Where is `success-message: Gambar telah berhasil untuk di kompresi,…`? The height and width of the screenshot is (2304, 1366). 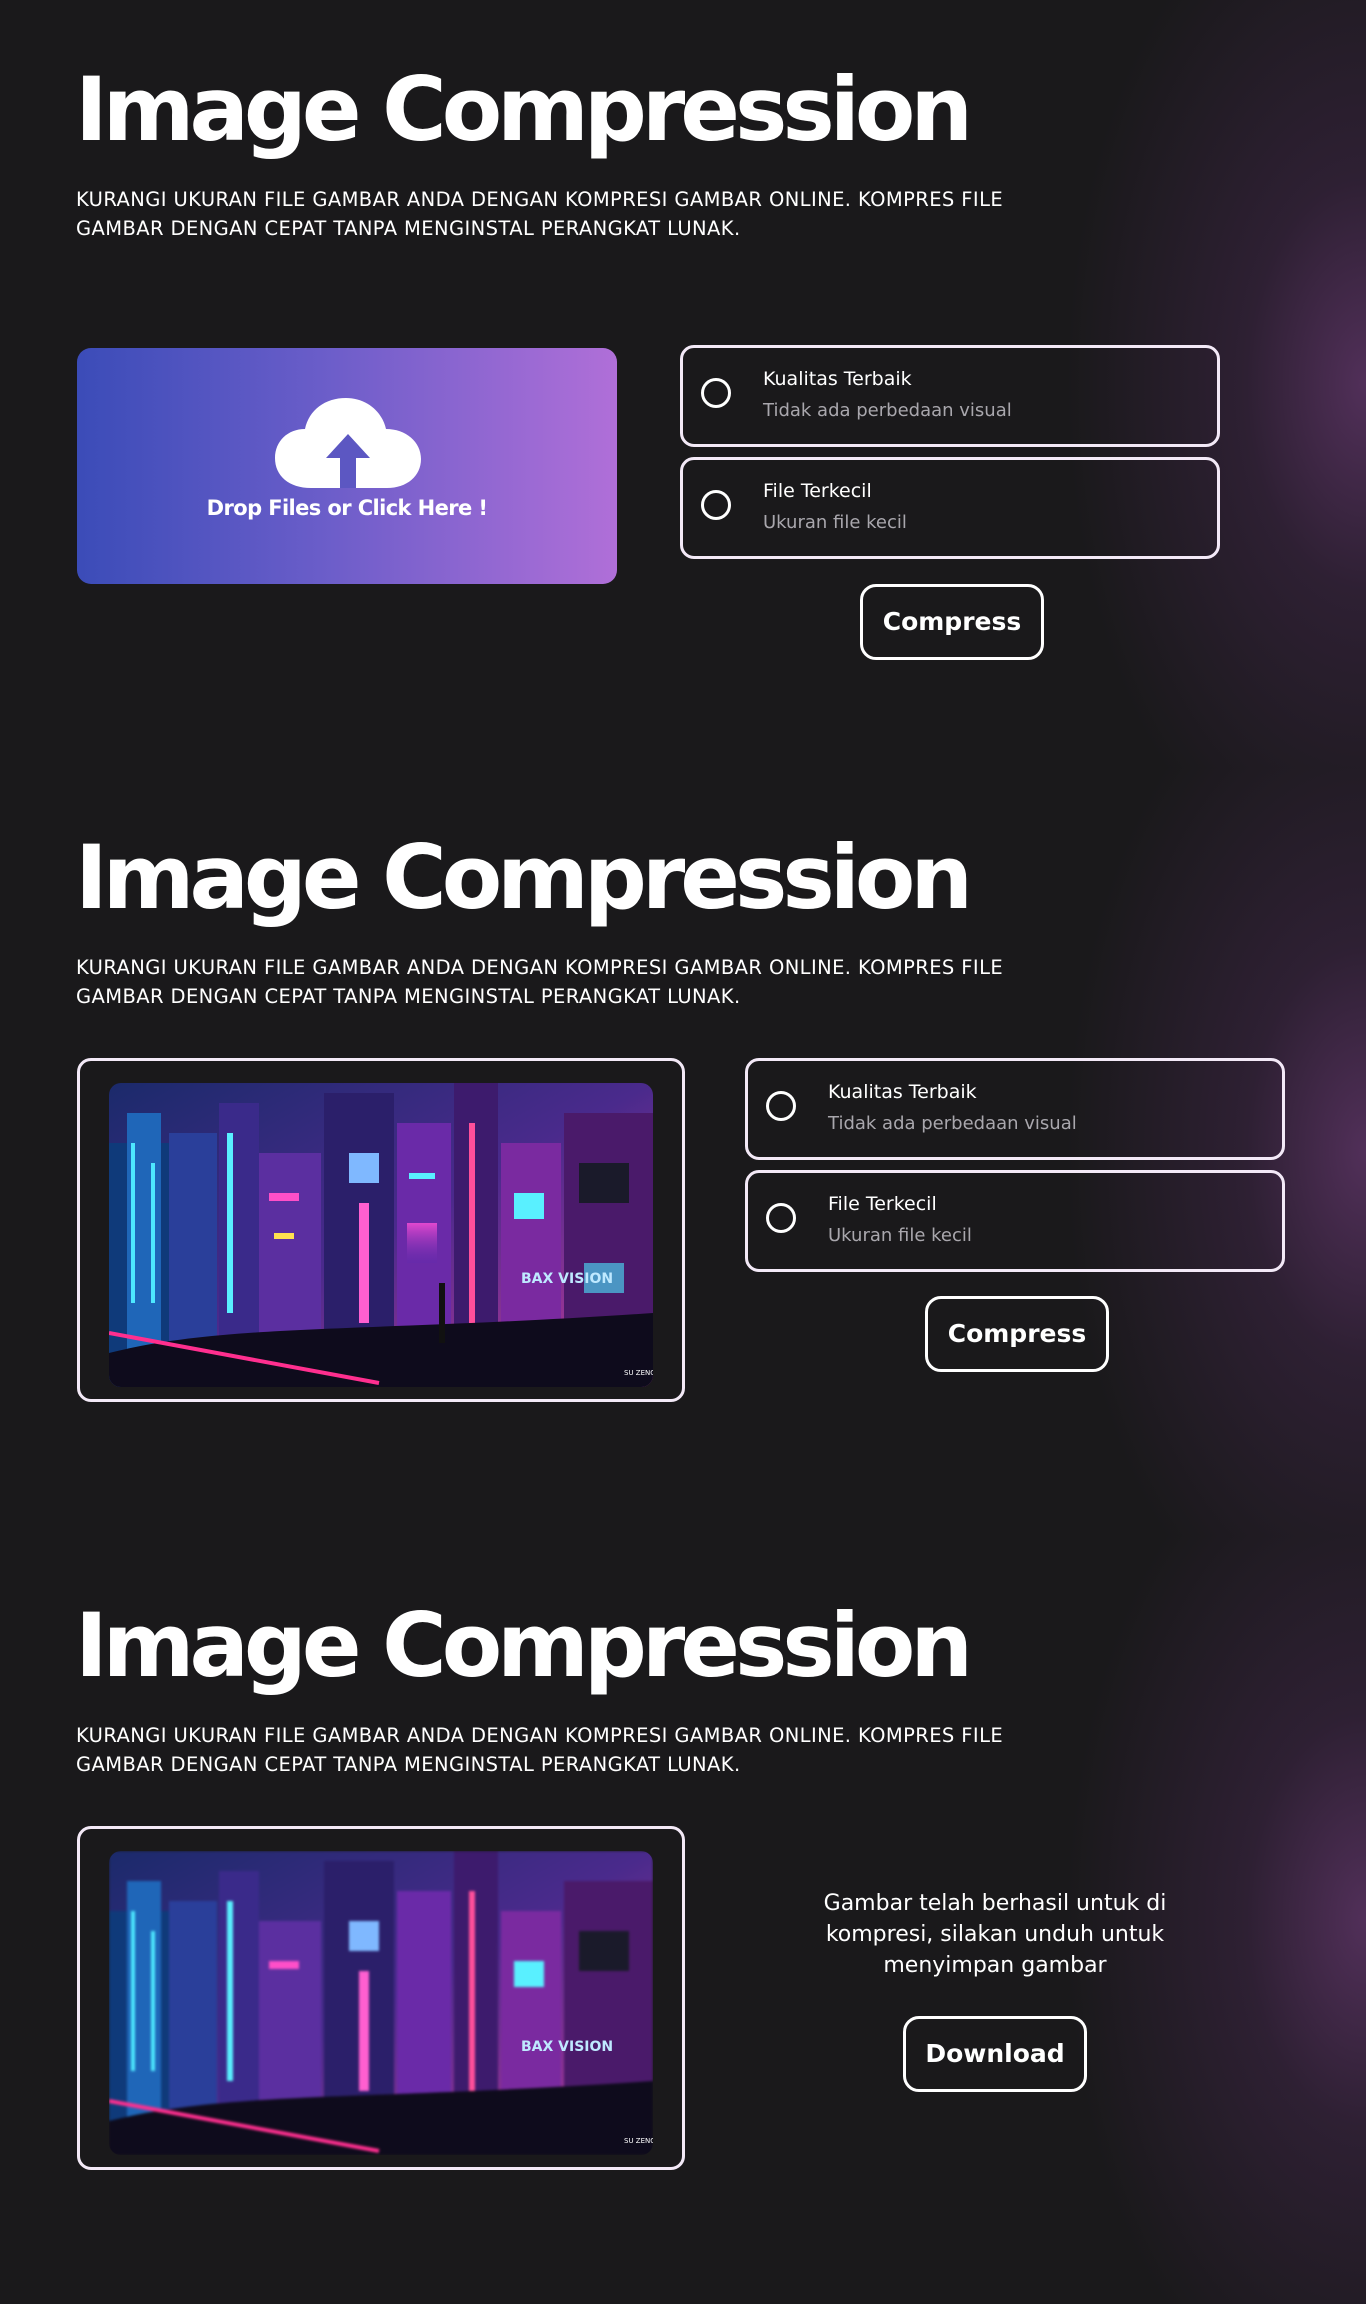 success-message: Gambar telah berhasil untuk di kompresi,… is located at coordinates (995, 1934).